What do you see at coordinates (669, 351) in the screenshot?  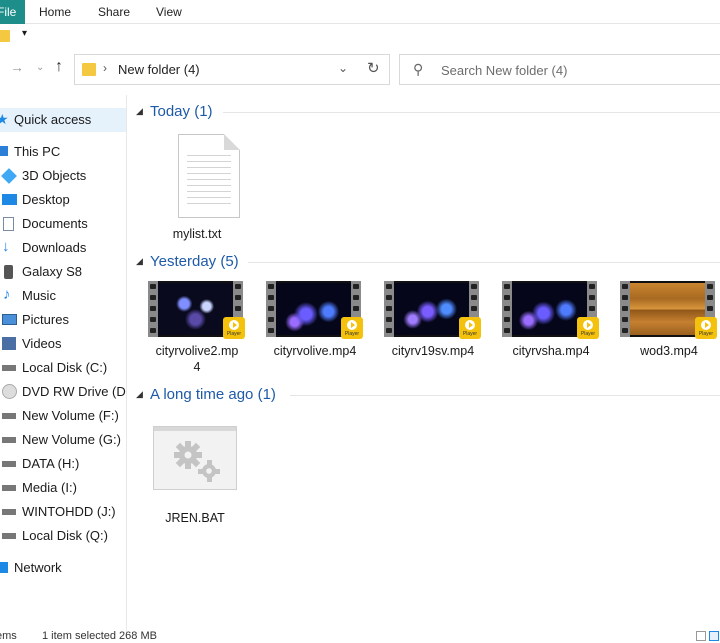 I see `file-name: wod3.mp4` at bounding box center [669, 351].